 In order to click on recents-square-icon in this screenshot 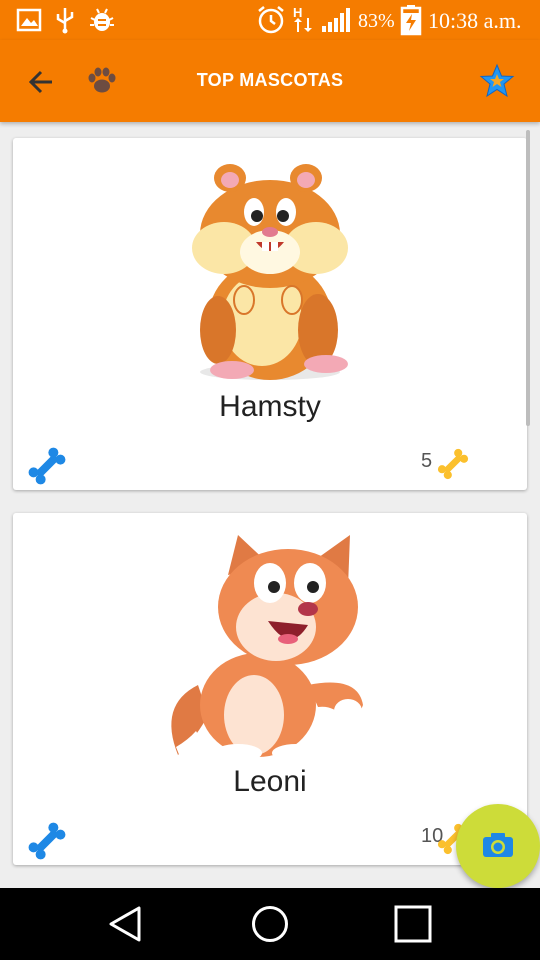, I will do `click(413, 924)`.